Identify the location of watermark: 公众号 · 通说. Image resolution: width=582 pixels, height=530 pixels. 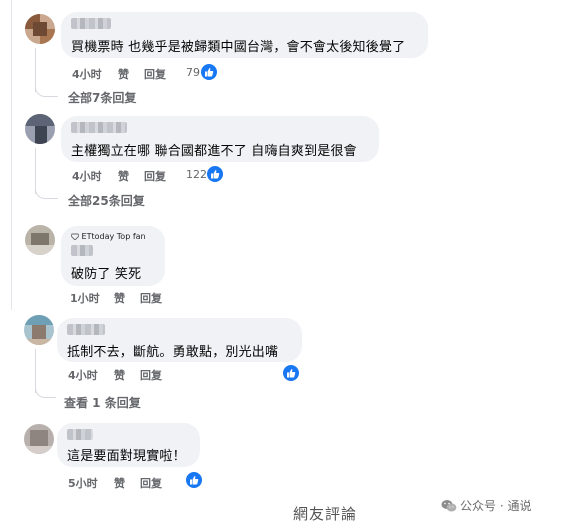
(486, 505).